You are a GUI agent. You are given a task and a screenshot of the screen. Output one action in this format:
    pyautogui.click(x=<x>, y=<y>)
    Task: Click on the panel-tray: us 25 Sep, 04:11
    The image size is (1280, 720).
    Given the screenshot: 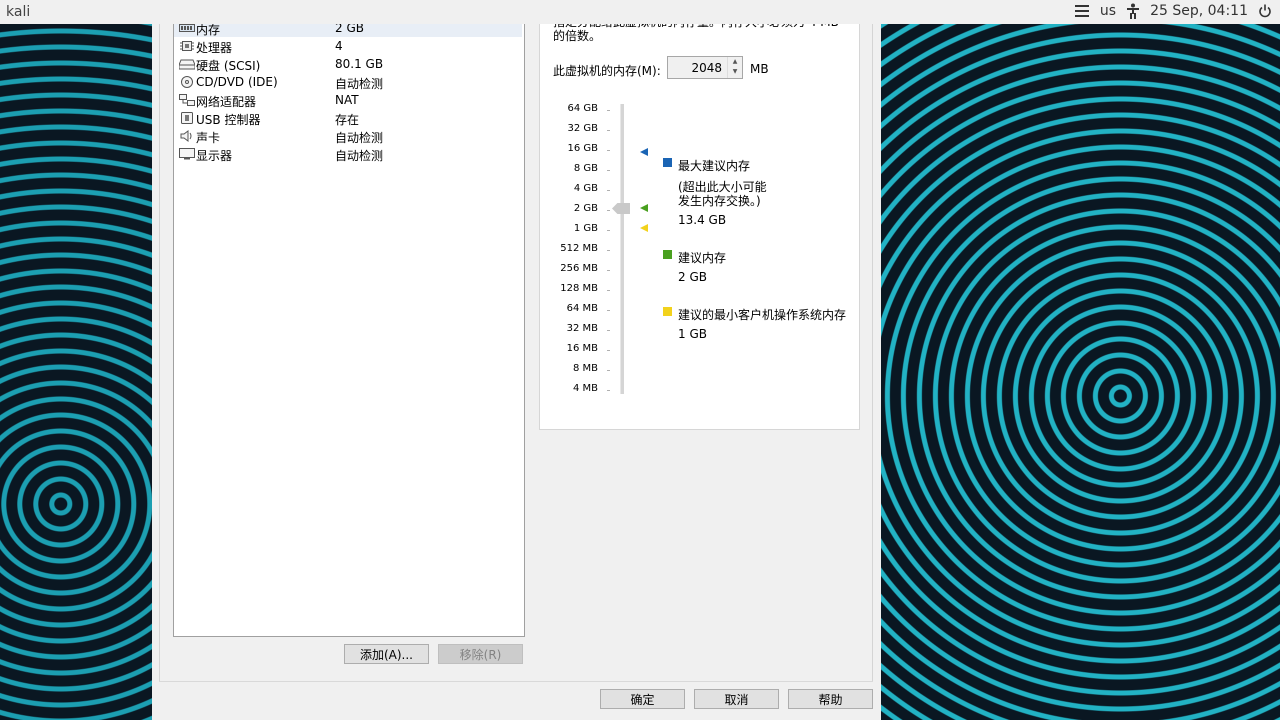 What is the action you would take?
    pyautogui.click(x=1173, y=11)
    